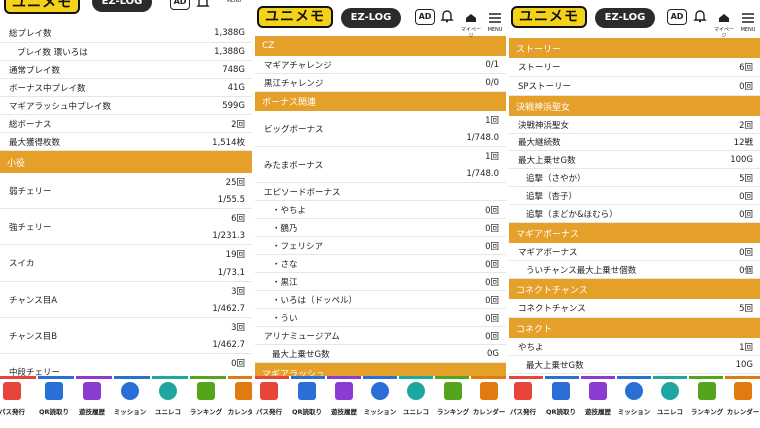 The image size is (760, 428). I want to click on list-item: みたまボーナス 1回 1/748.0, so click(380, 165).